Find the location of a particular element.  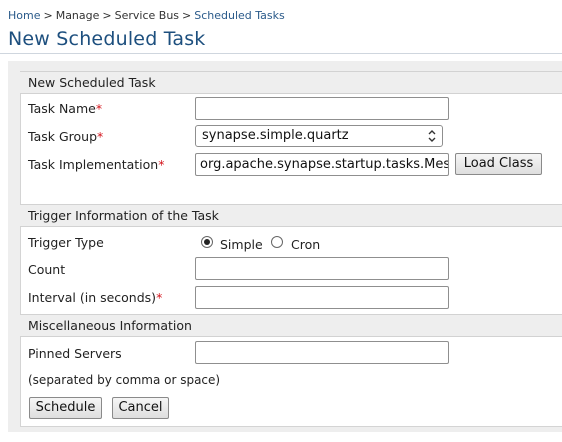

breadcrumb-service-bus: Service Bus is located at coordinates (147, 15).